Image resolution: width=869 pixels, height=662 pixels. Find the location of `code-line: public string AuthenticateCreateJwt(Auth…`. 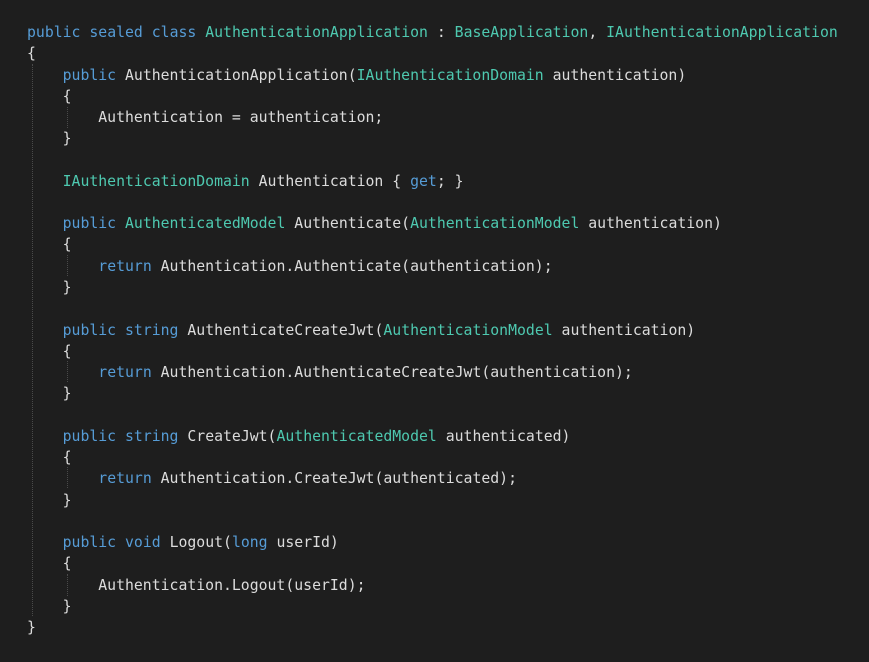

code-line: public string AuthenticateCreateJwt(Auth… is located at coordinates (361, 330).